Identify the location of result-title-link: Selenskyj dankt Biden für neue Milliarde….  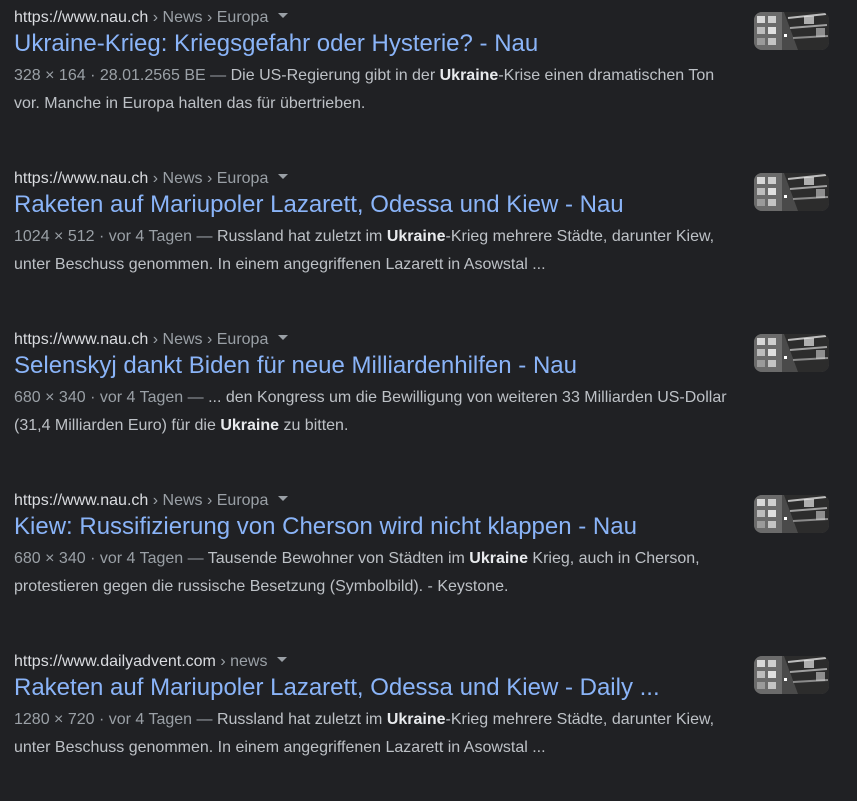
(295, 366).